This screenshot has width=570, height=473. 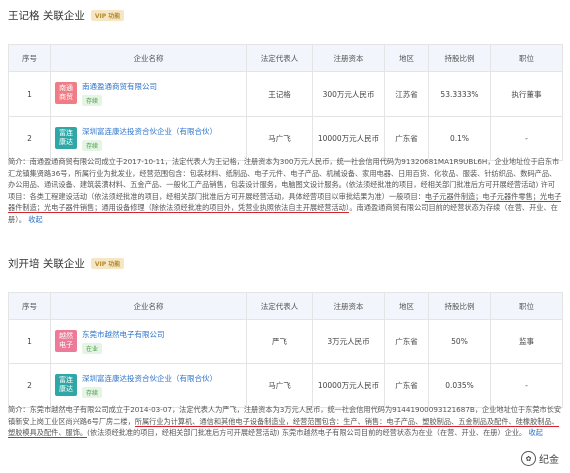 What do you see at coordinates (459, 138) in the screenshot?
I see `share-cell: 0.1%` at bounding box center [459, 138].